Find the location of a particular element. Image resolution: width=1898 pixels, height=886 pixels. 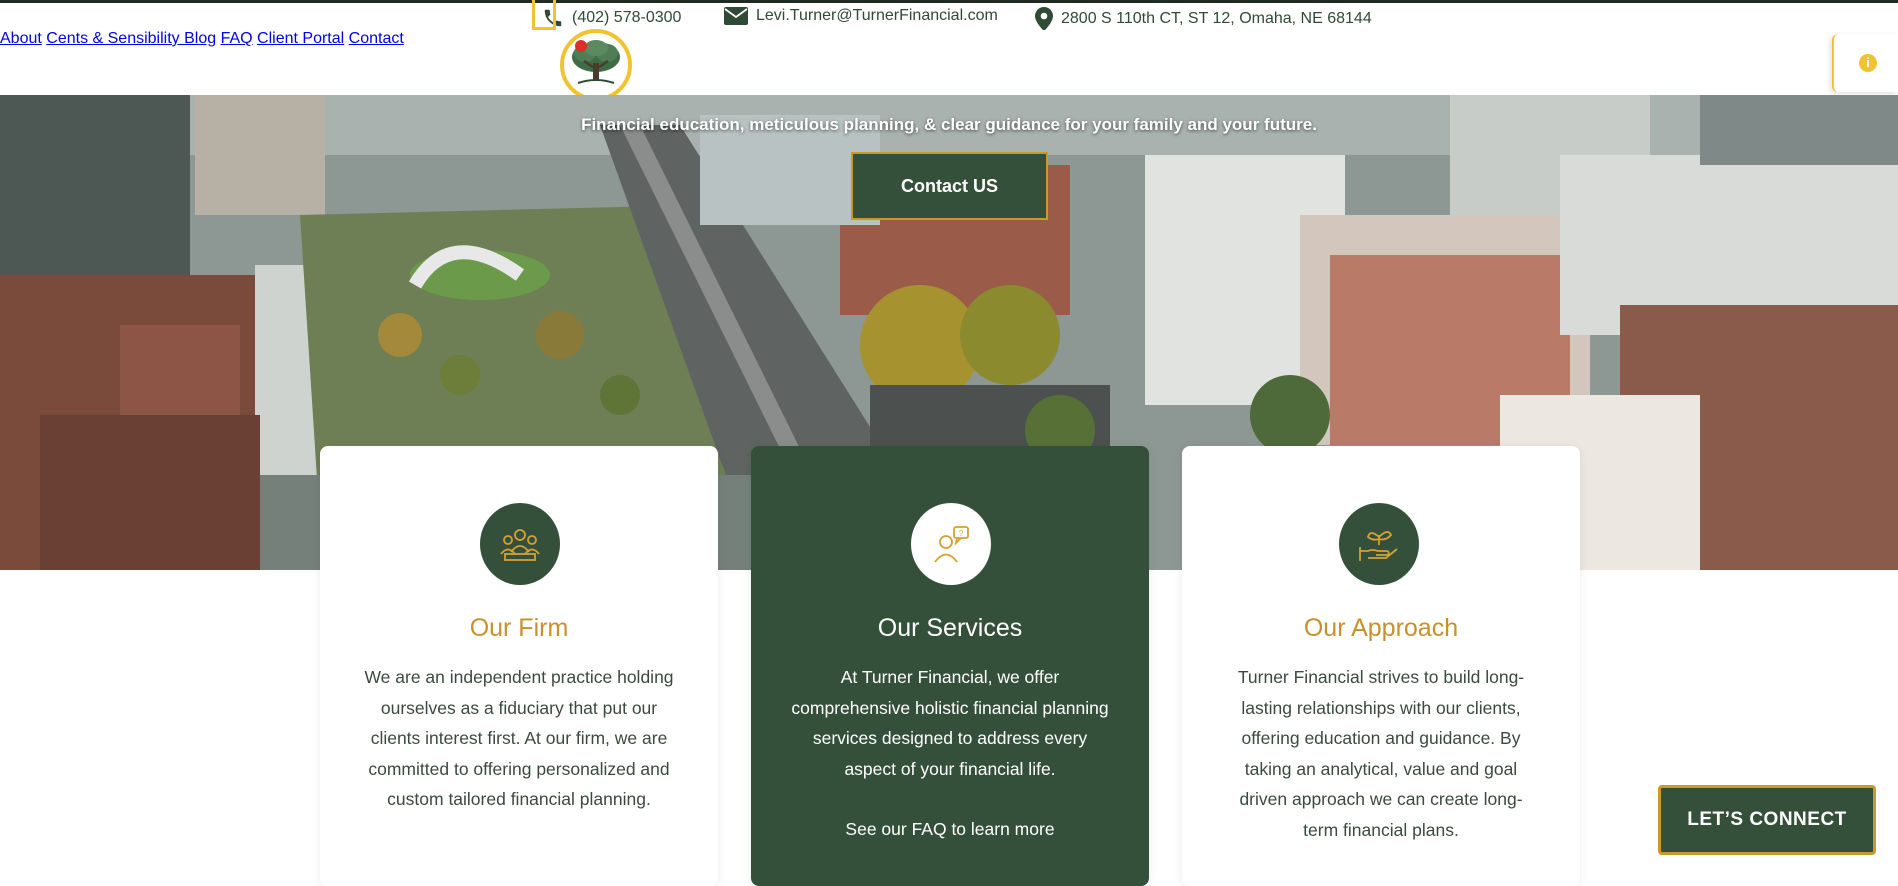

tree-logo-icon is located at coordinates (596, 65).